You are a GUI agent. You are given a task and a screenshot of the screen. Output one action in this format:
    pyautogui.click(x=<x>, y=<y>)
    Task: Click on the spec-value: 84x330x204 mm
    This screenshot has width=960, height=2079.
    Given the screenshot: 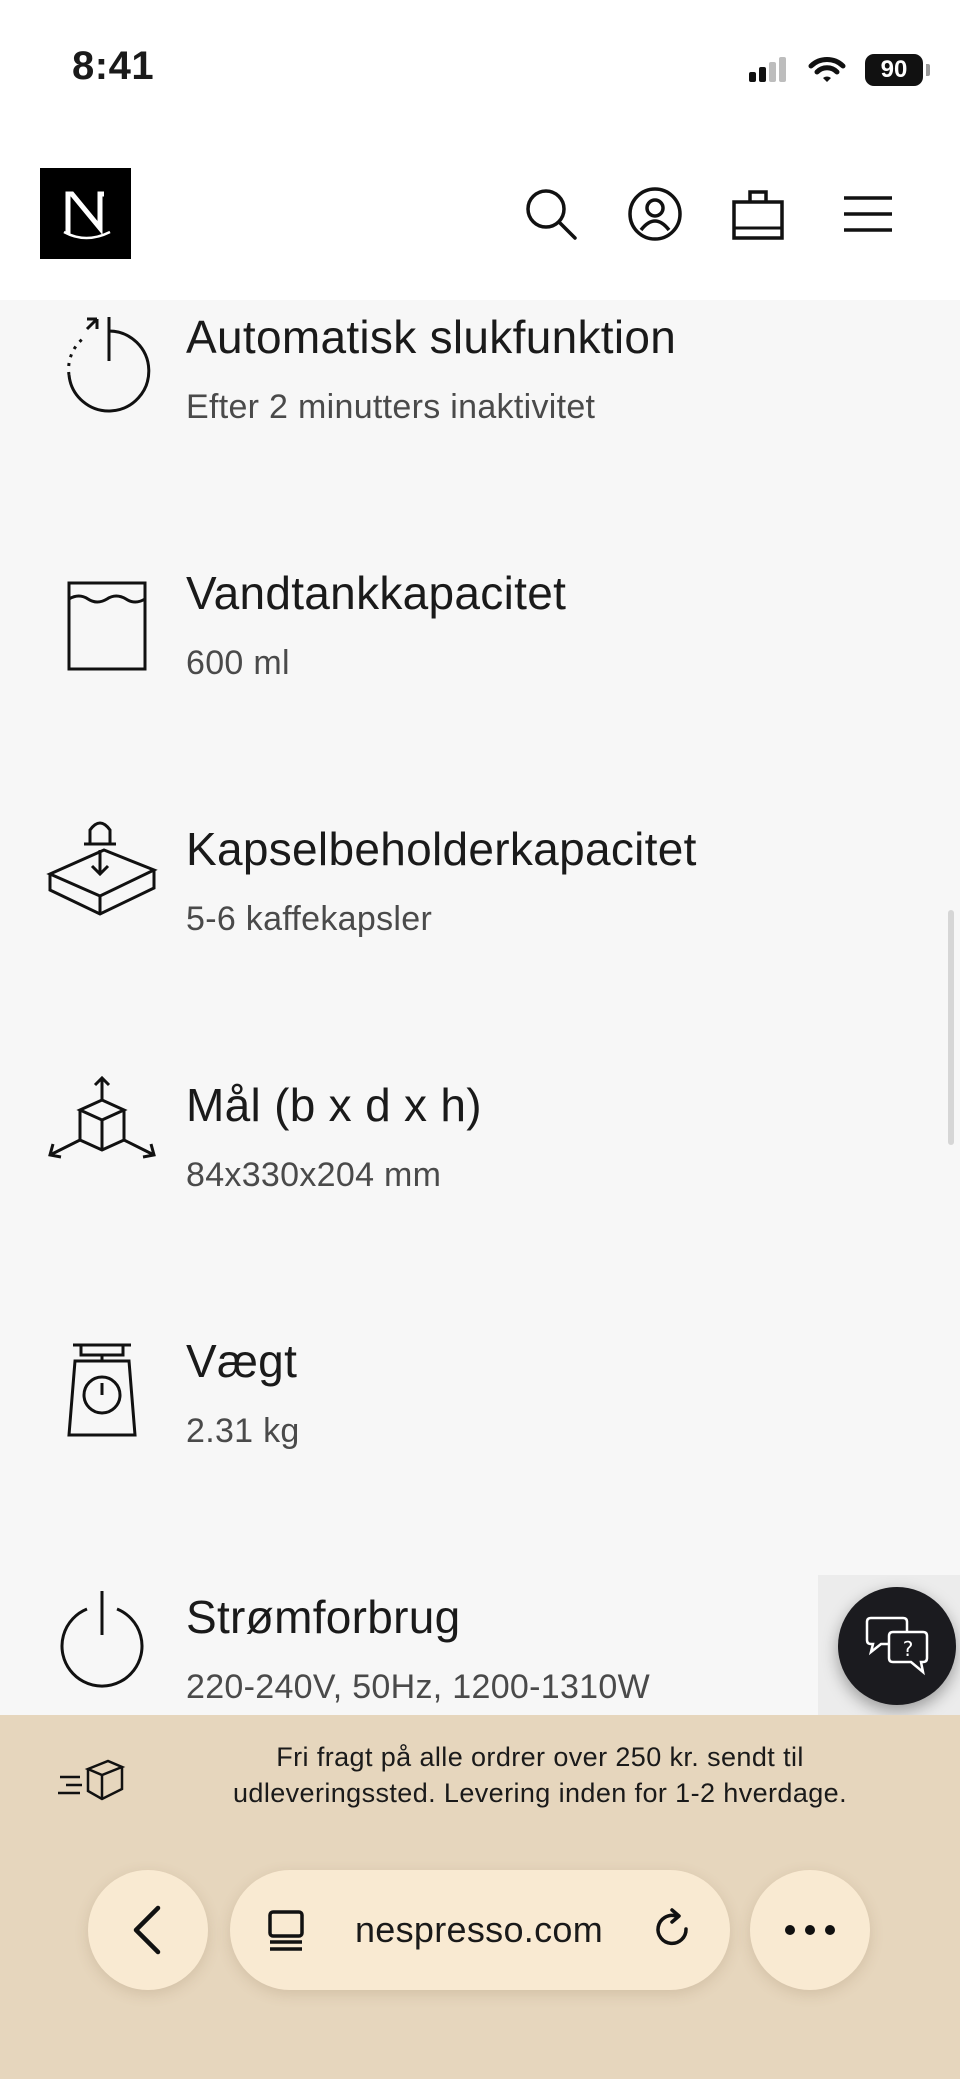 What is the action you would take?
    pyautogui.click(x=314, y=1175)
    